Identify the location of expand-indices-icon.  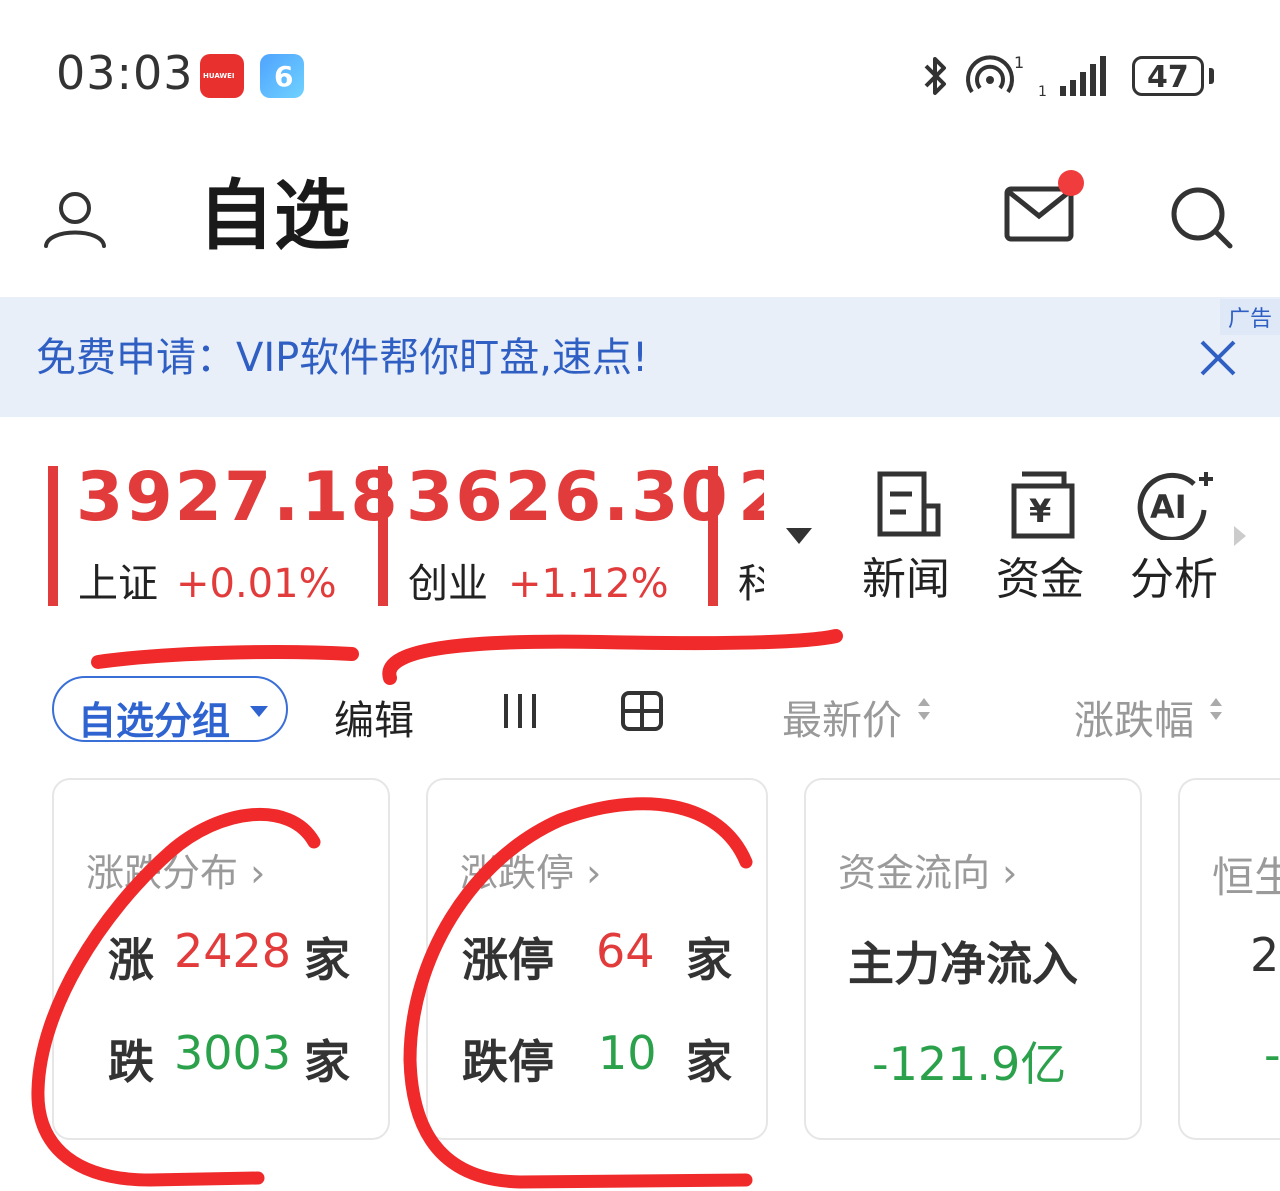
(799, 535).